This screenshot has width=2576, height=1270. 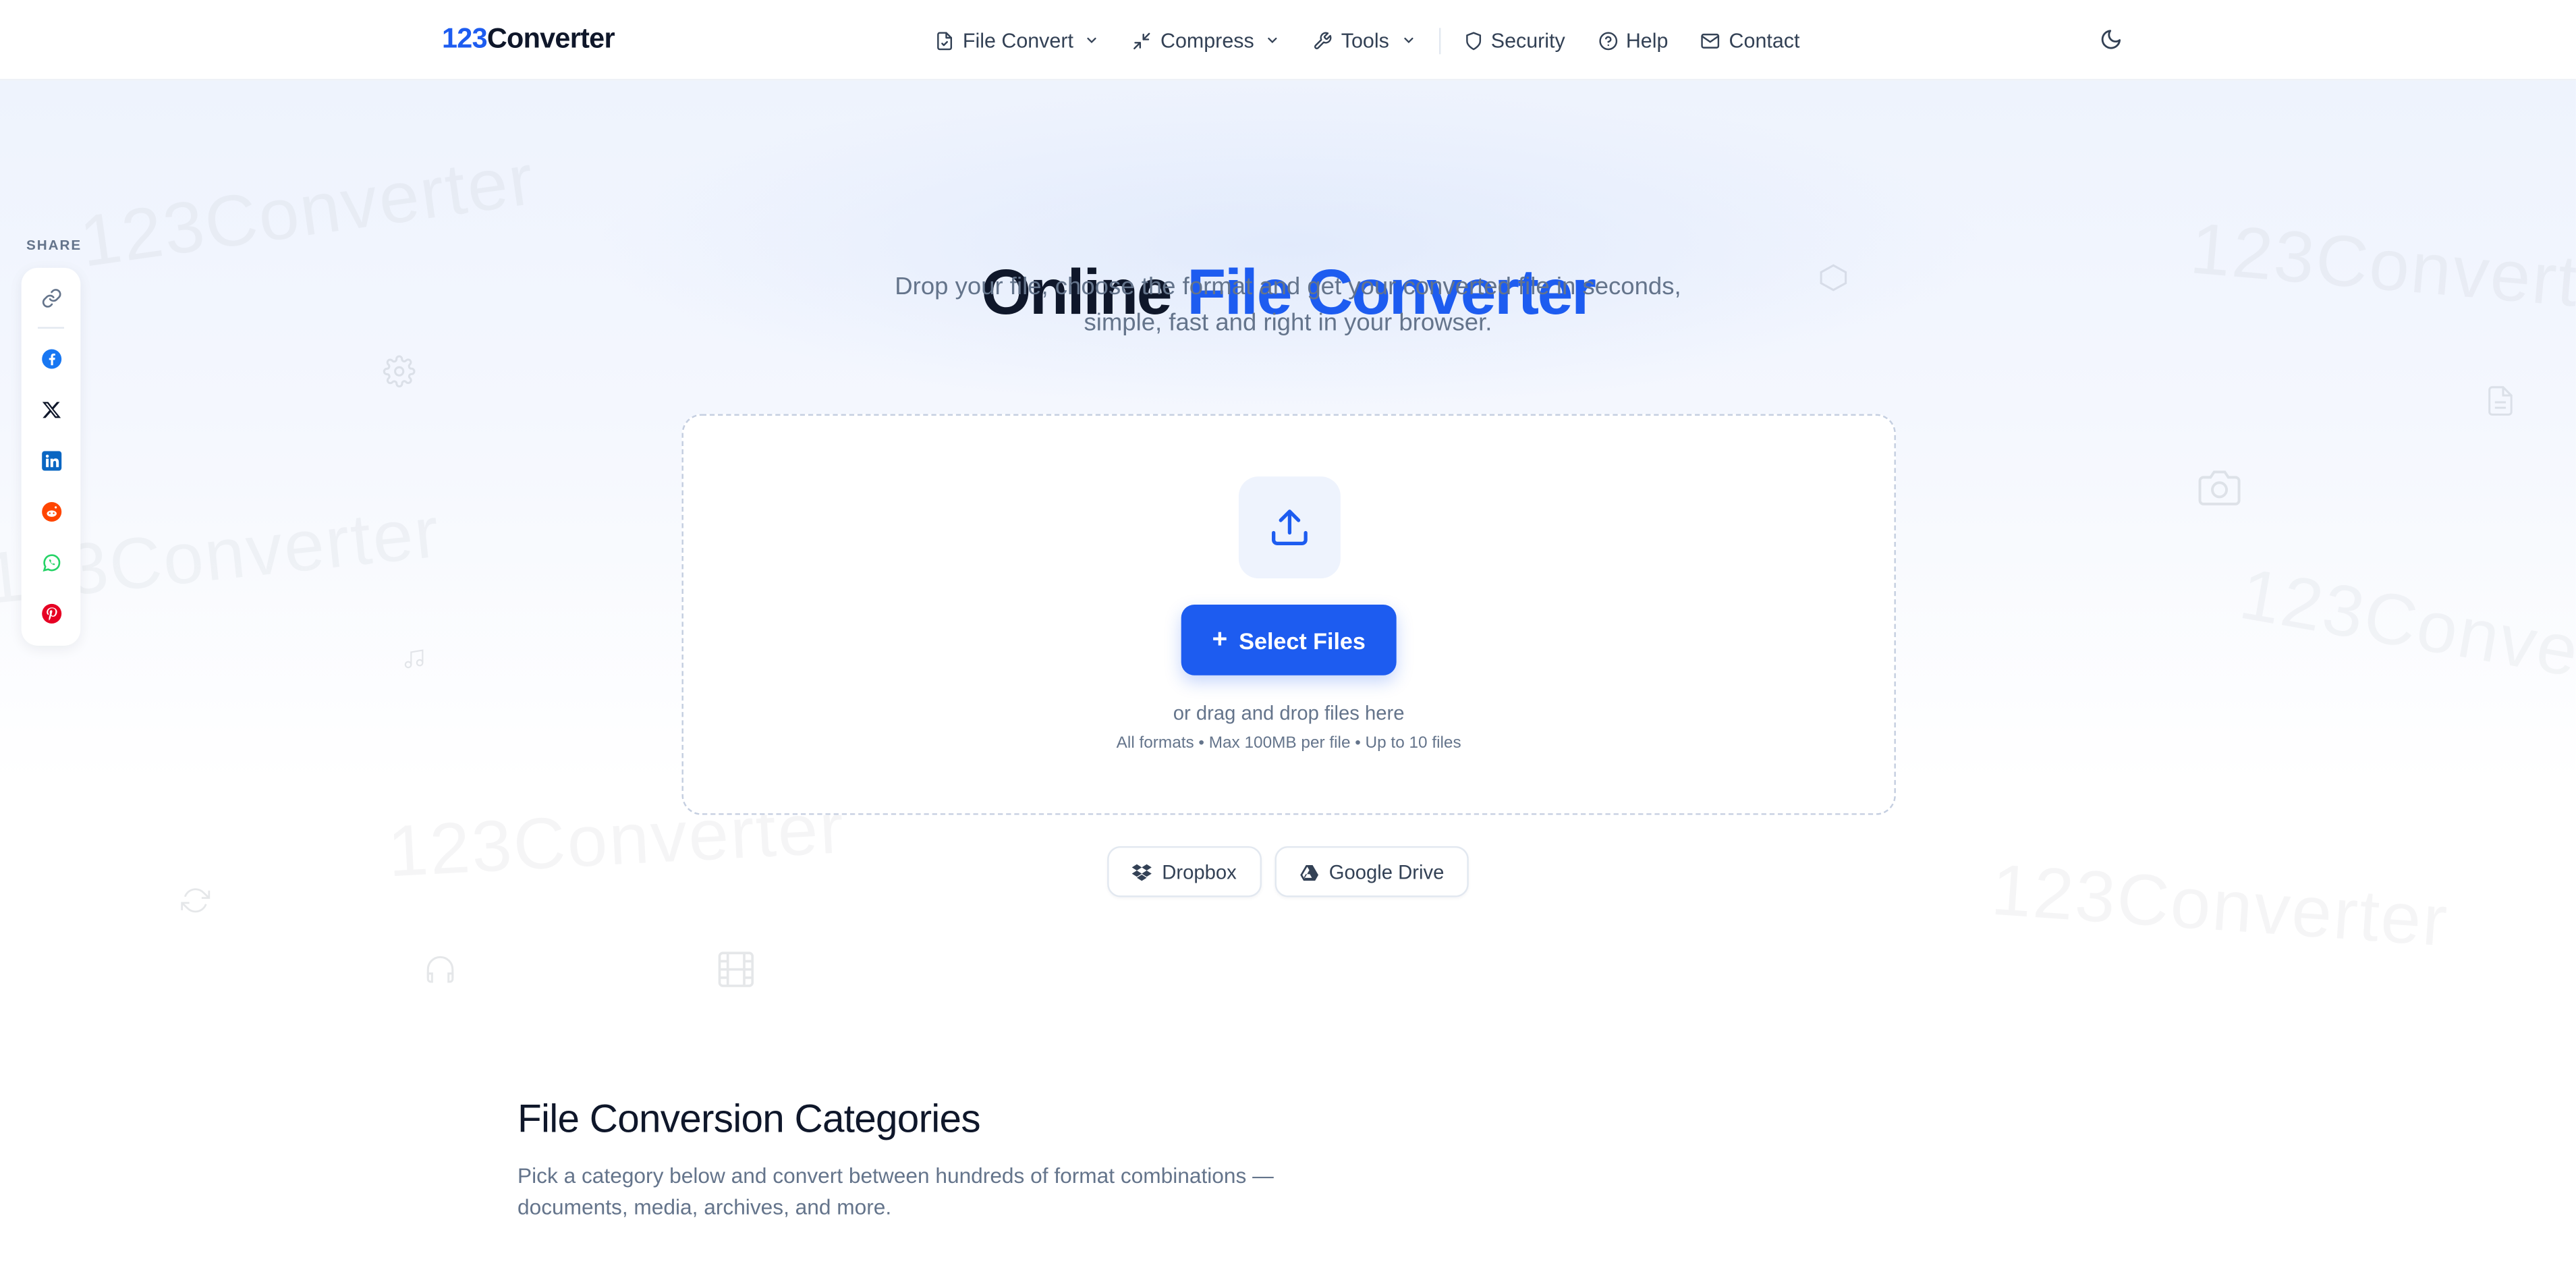 I want to click on logo: 123Converter, so click(x=528, y=39).